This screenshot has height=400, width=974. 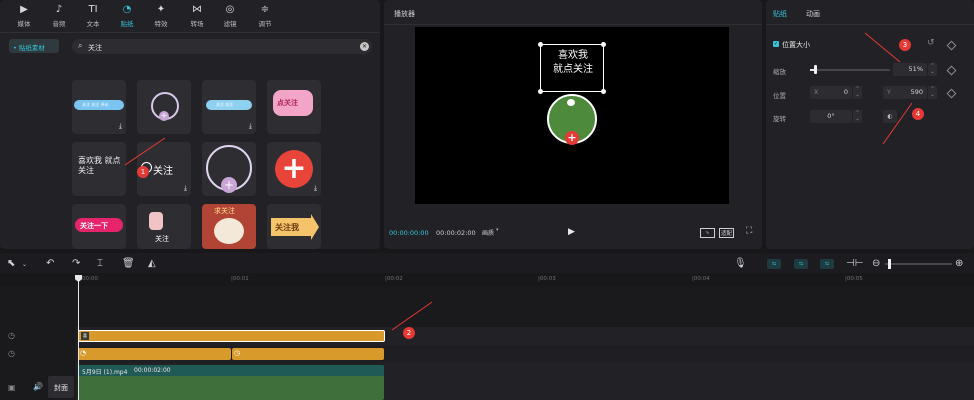 I want to click on search-input: 关注, so click(x=95, y=48).